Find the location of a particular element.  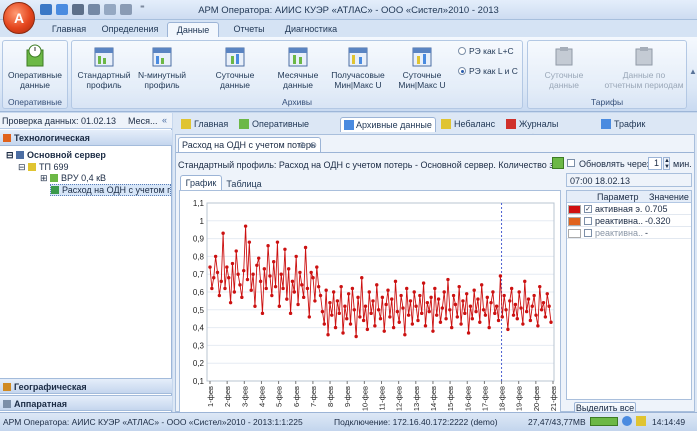

daily-minmax-u-button: Суточные Мин|Макс U is located at coordinates (422, 67).